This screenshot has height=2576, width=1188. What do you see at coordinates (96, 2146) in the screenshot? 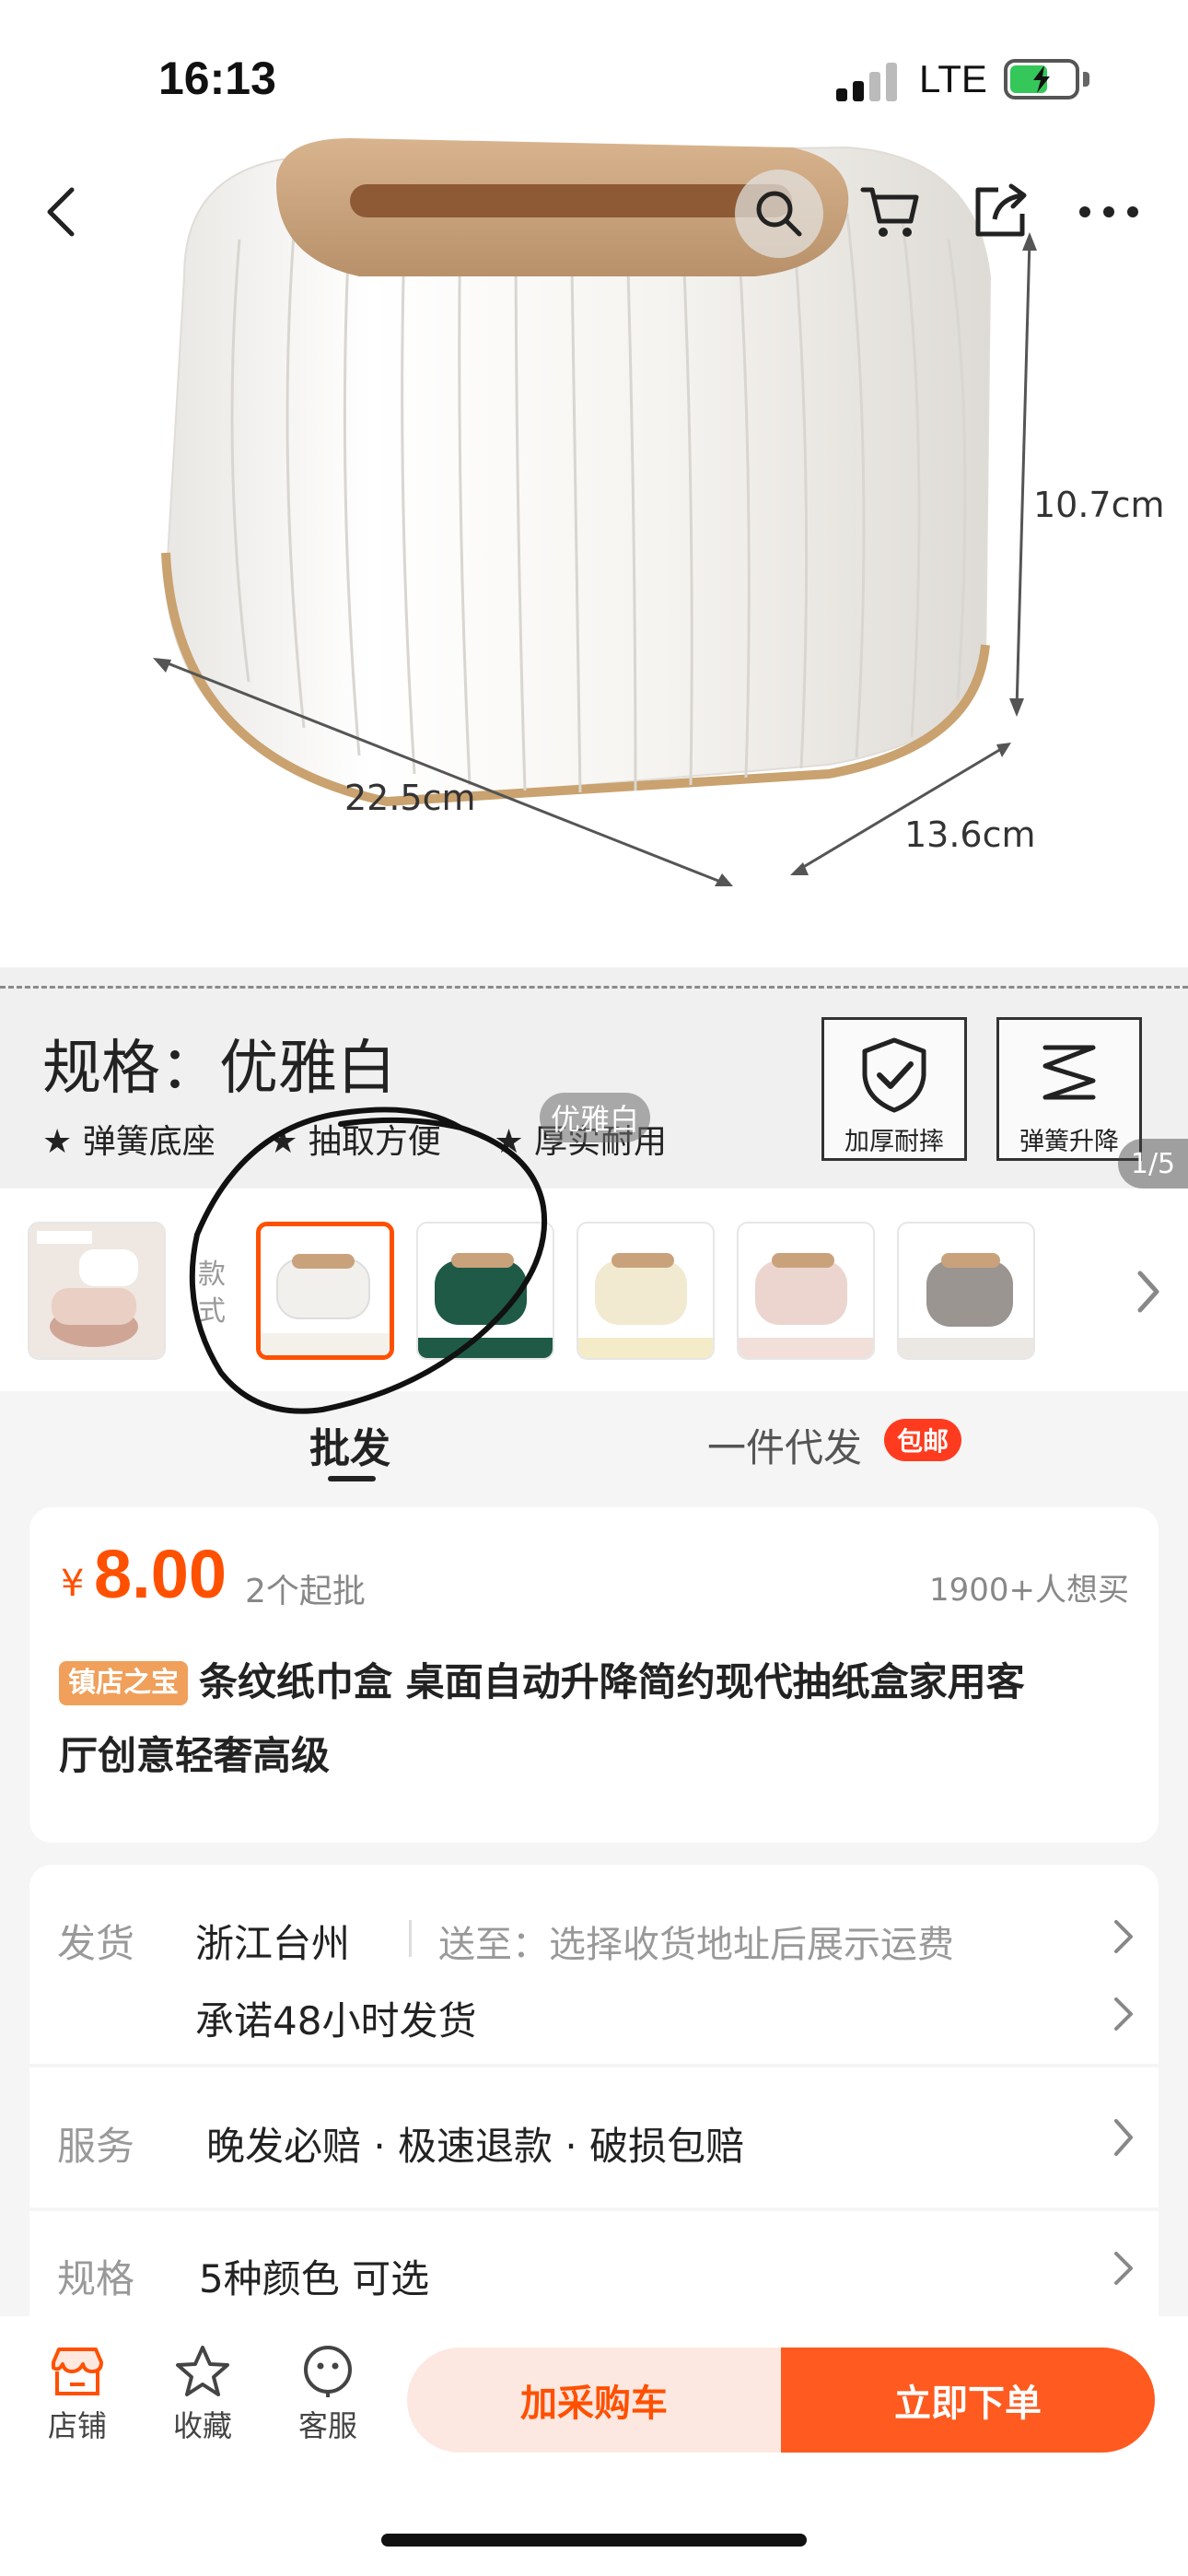
I see `service-key: 服务` at bounding box center [96, 2146].